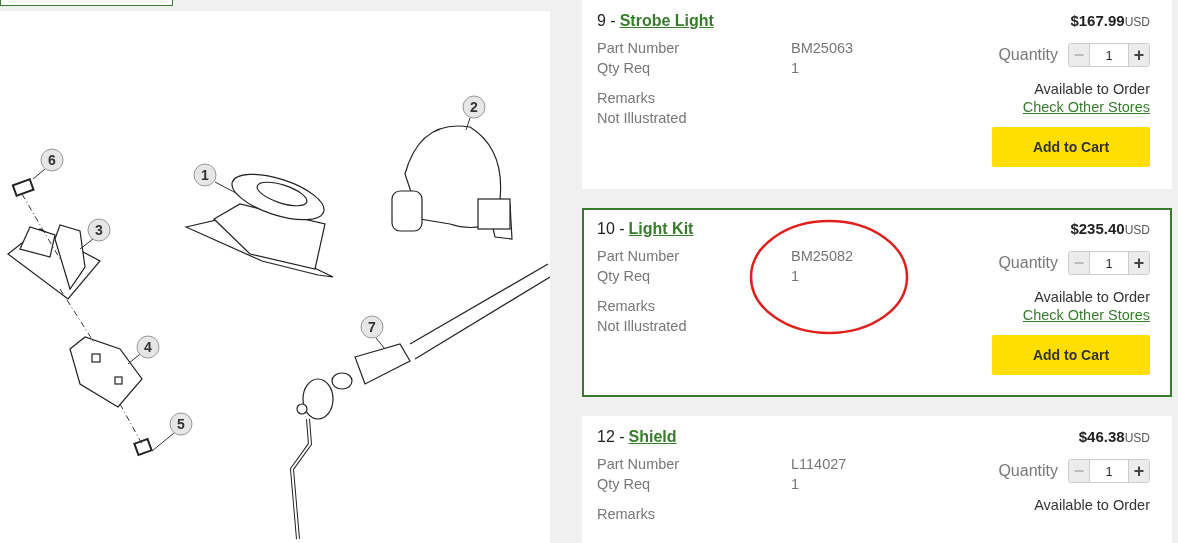  Describe the element at coordinates (148, 347) in the screenshot. I see `callout-badge: 4` at that location.